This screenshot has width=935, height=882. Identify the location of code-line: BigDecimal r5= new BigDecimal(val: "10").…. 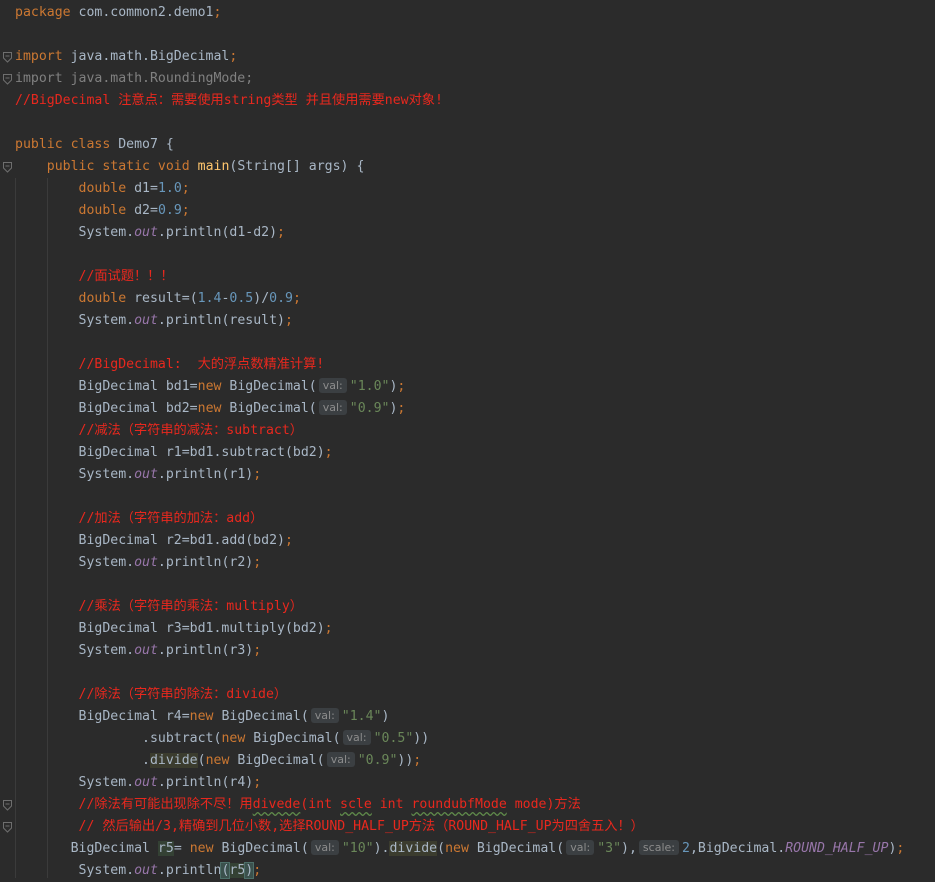
(475, 849).